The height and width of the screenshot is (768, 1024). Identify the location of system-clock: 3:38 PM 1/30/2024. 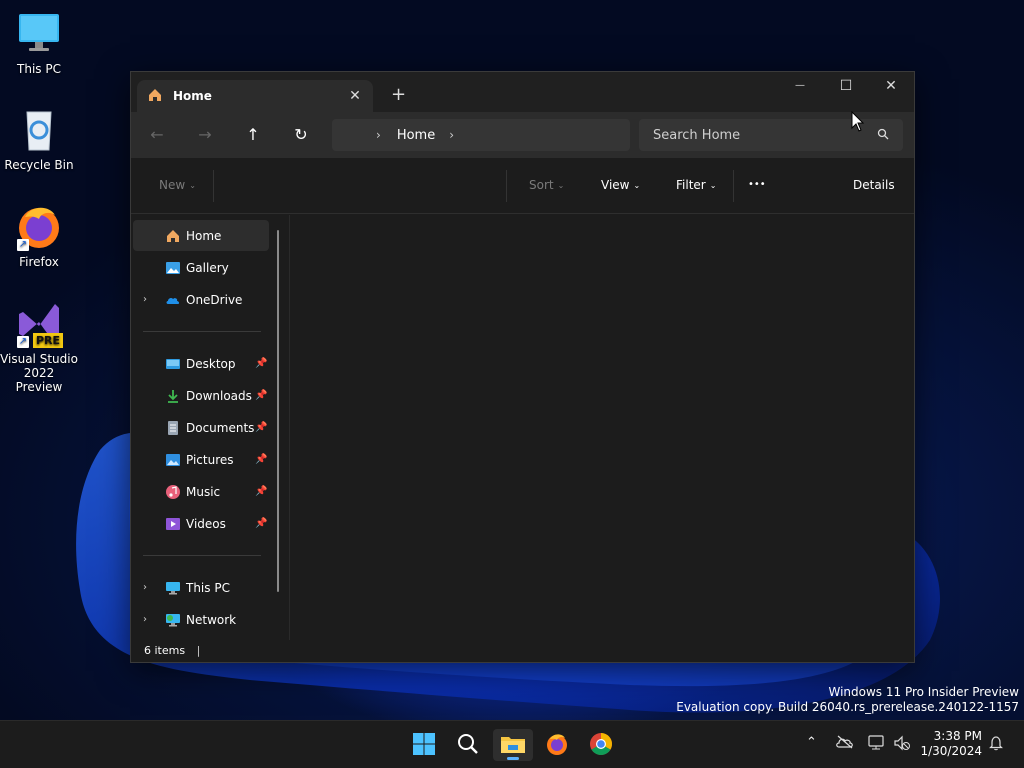
(950, 744).